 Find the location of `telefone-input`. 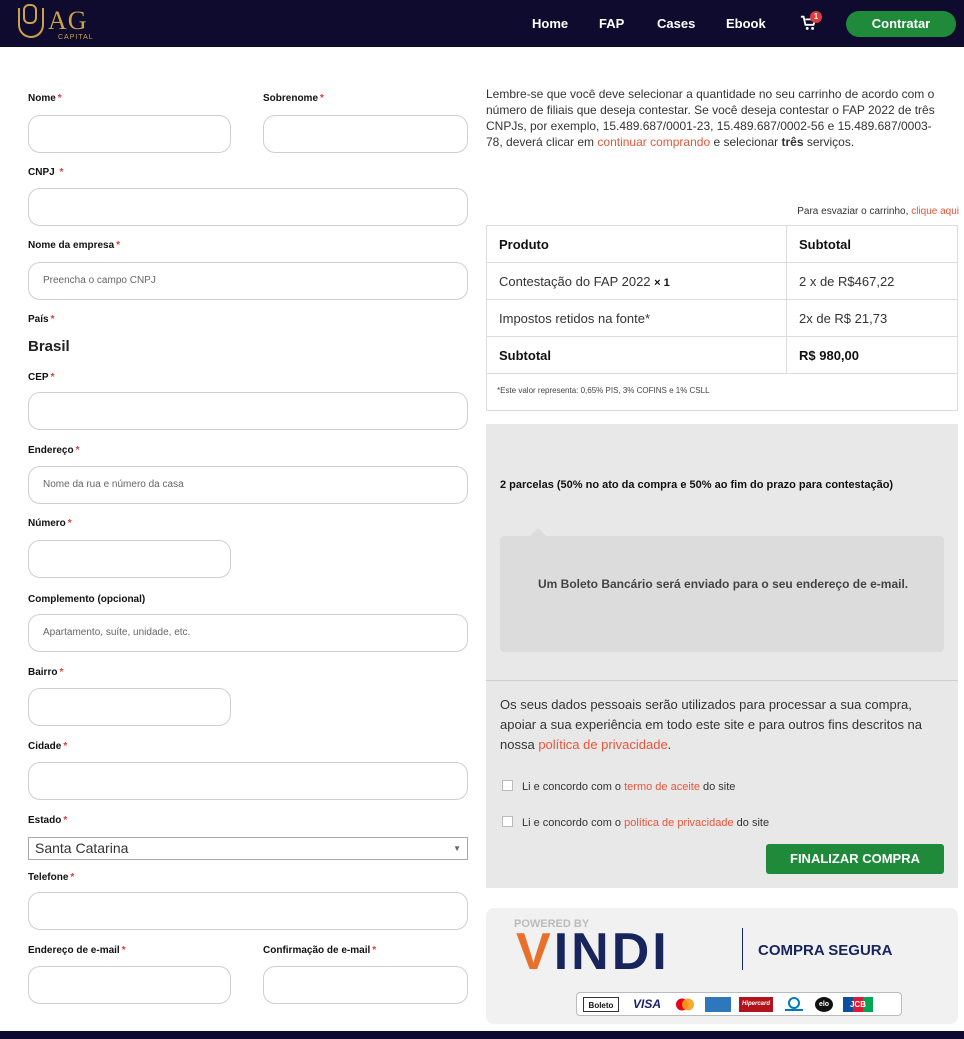

telefone-input is located at coordinates (248, 911).